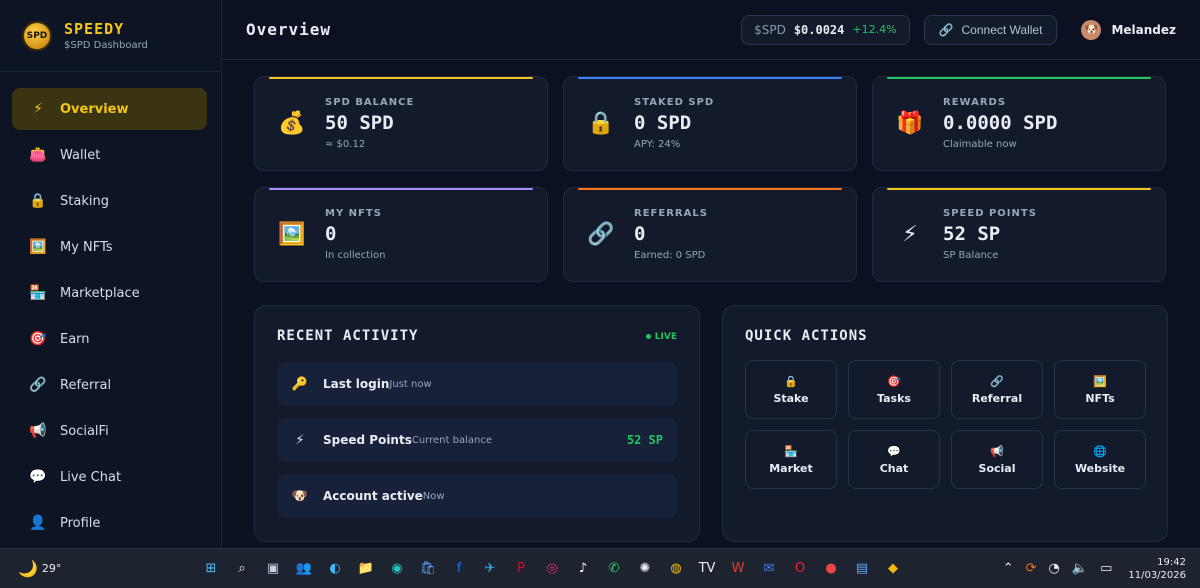  Describe the element at coordinates (614, 569) in the screenshot. I see `whatsapp-icon: ✆` at that location.